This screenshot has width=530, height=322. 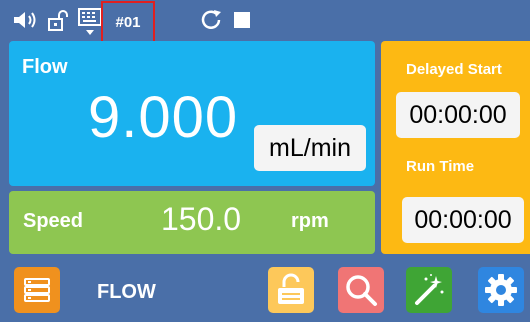 I want to click on run-time-label: Run Time, so click(x=440, y=166).